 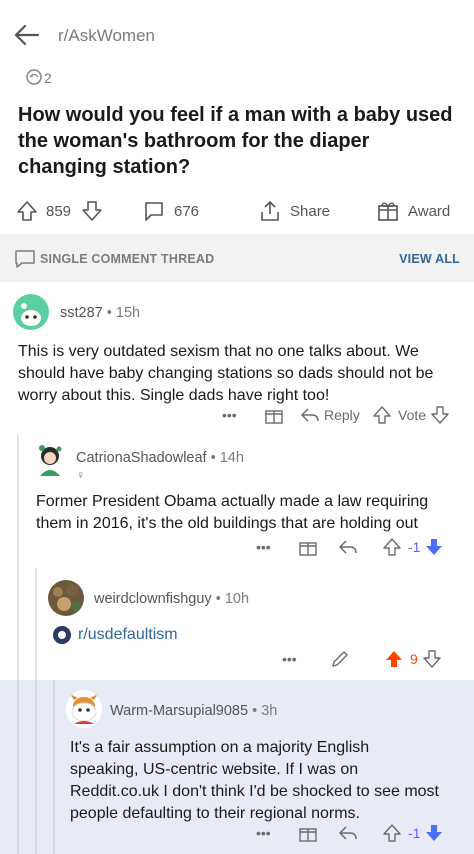 What do you see at coordinates (80, 475) in the screenshot?
I see `user-flair: ♀` at bounding box center [80, 475].